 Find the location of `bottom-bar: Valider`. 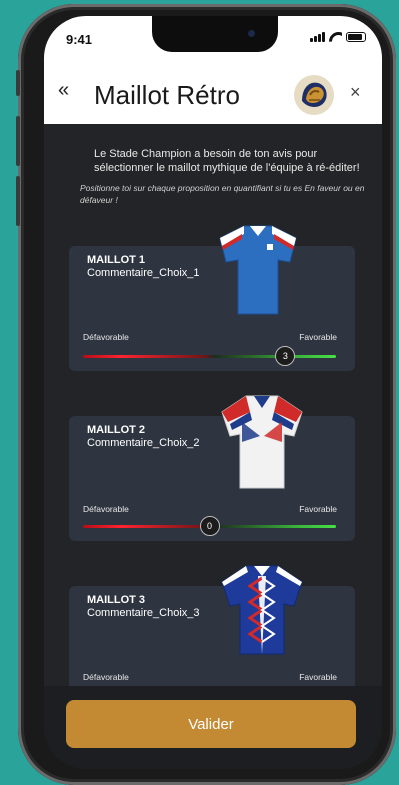

bottom-bar: Valider is located at coordinates (213, 727).